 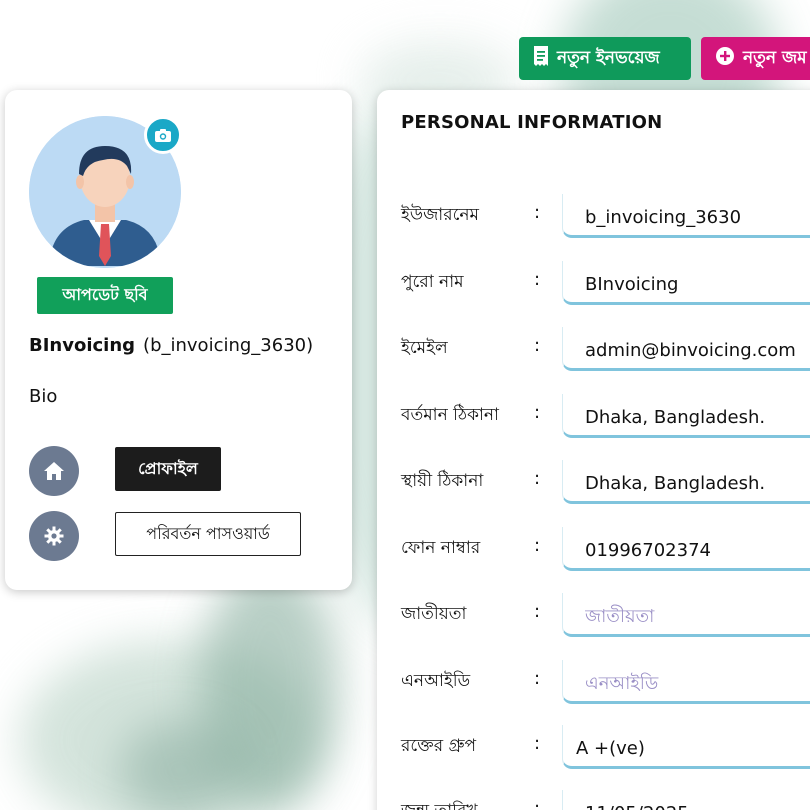 I want to click on form-row-fullname: পুরো নাম :, so click(x=593, y=286).